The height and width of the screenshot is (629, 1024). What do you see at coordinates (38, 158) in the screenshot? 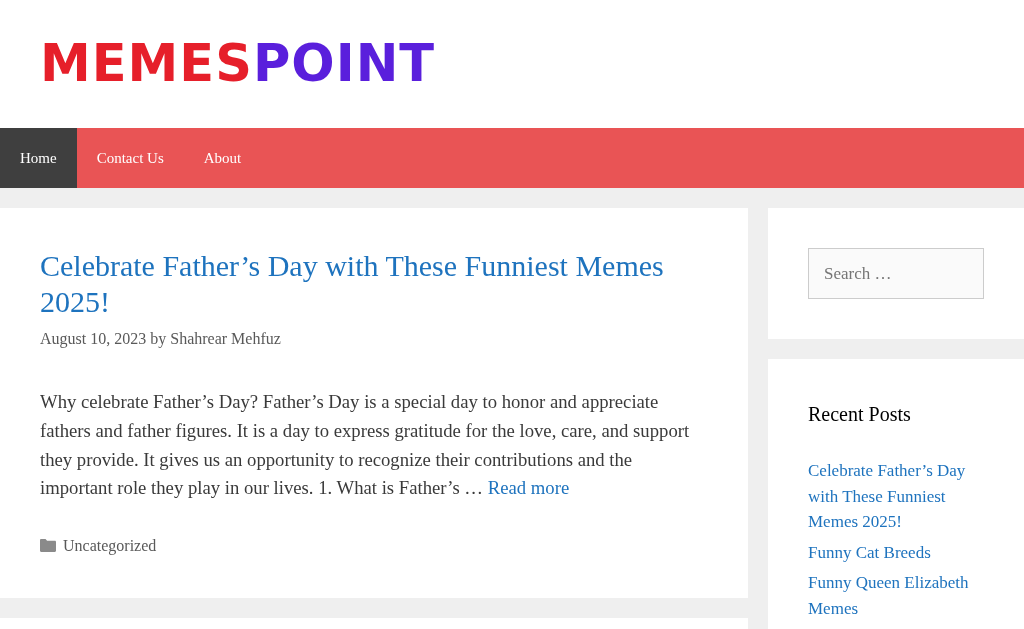
I see `nav-link: Home` at bounding box center [38, 158].